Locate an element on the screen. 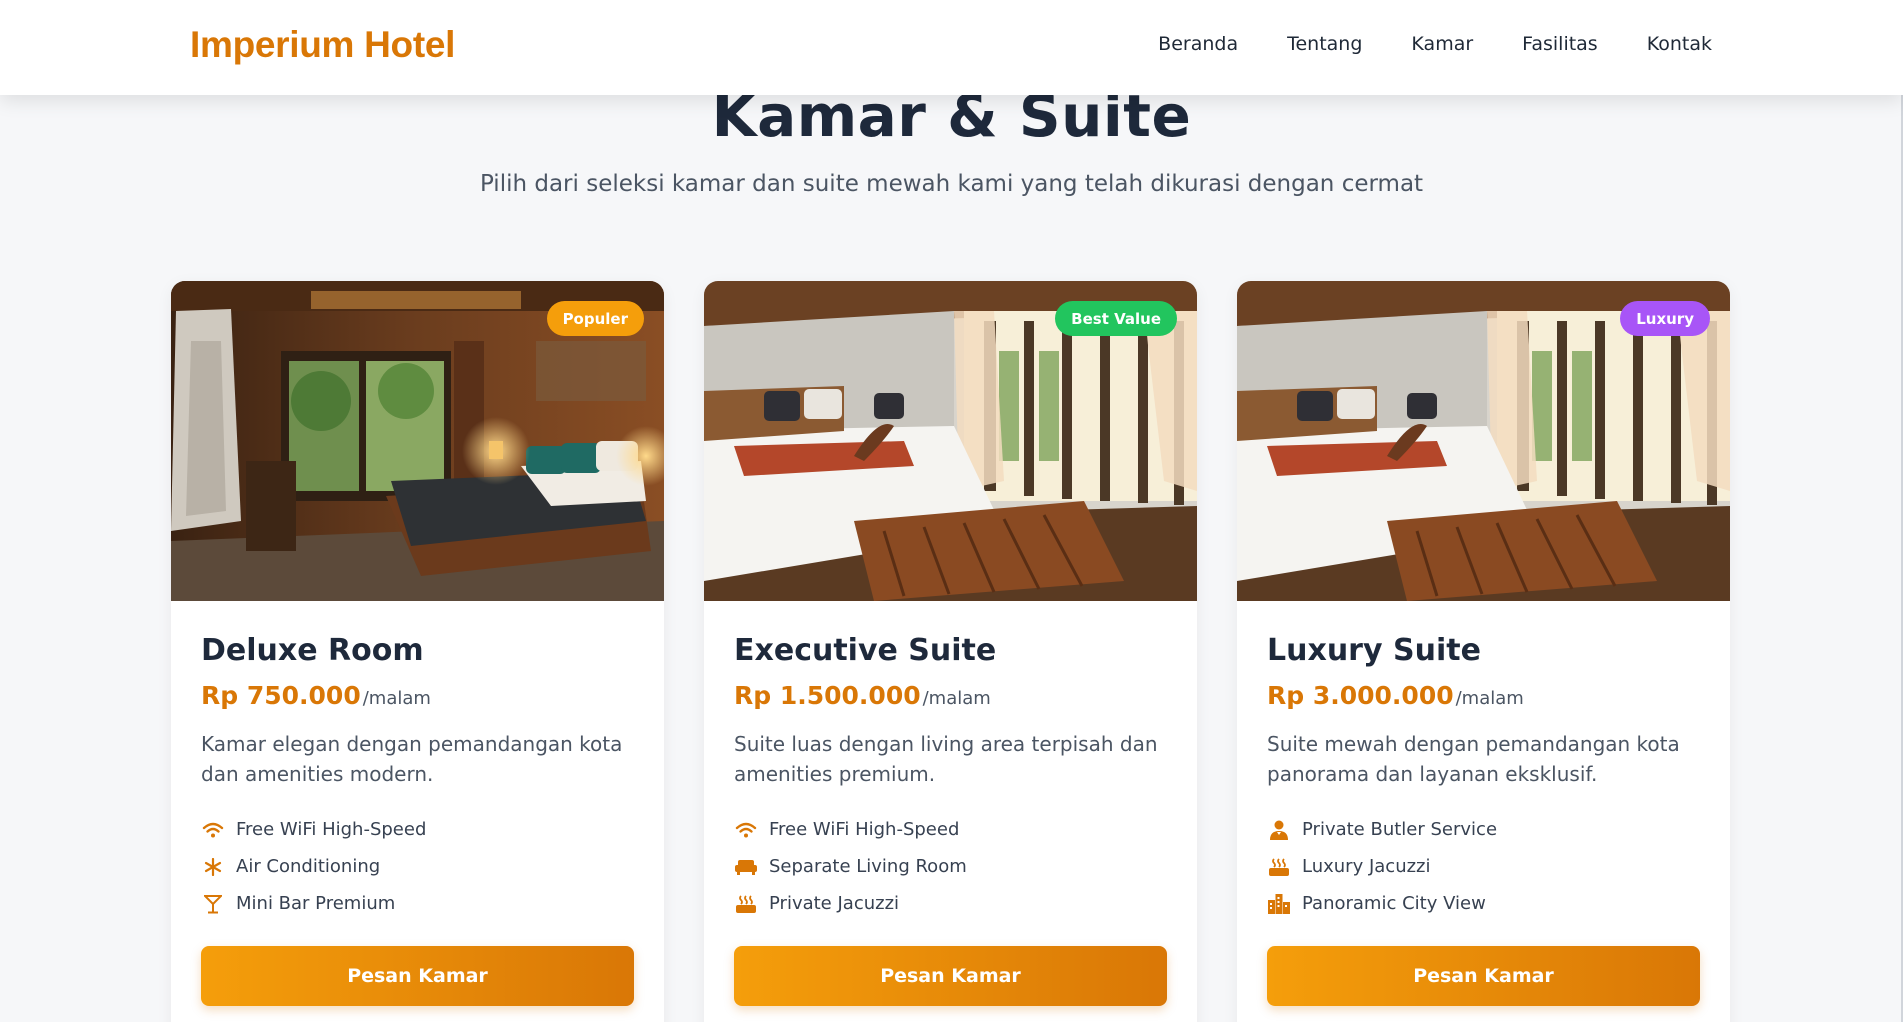 This screenshot has height=1022, width=1903. feature-item: Private Butler Service is located at coordinates (1483, 829).